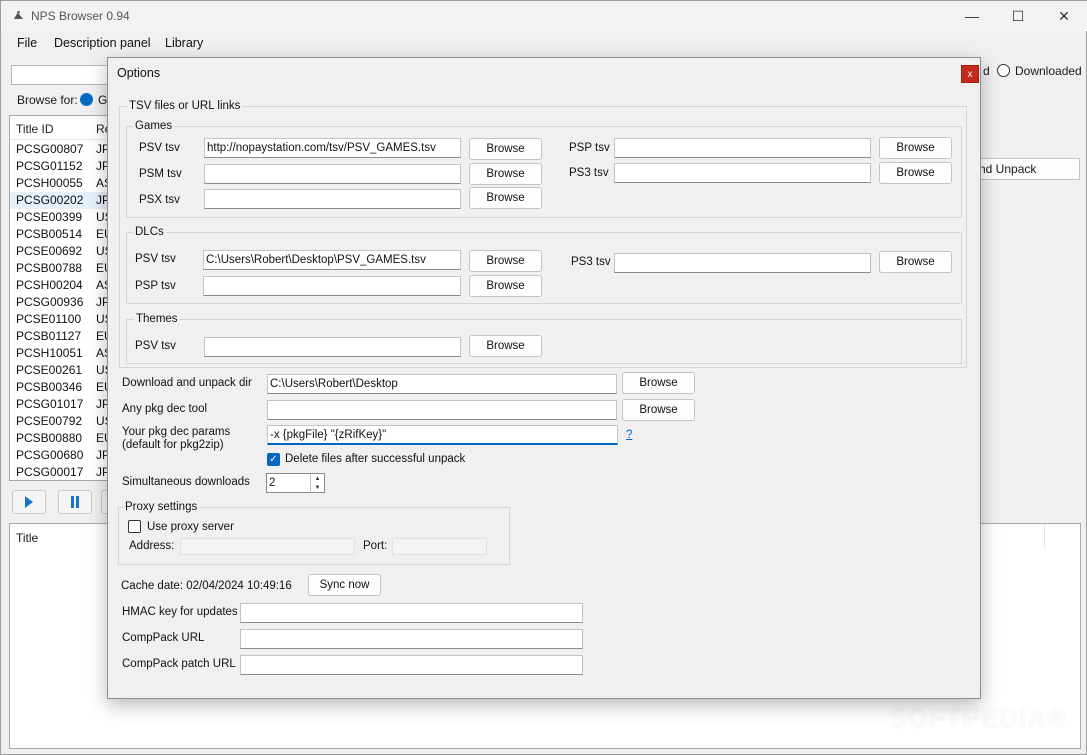 The width and height of the screenshot is (1087, 755). I want to click on search-input, so click(61, 75).